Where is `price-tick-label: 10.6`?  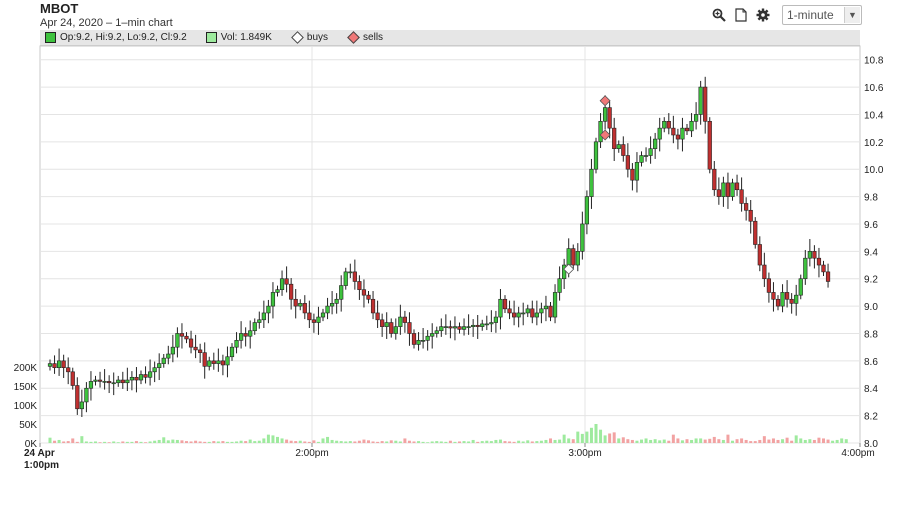
price-tick-label: 10.6 is located at coordinates (874, 88).